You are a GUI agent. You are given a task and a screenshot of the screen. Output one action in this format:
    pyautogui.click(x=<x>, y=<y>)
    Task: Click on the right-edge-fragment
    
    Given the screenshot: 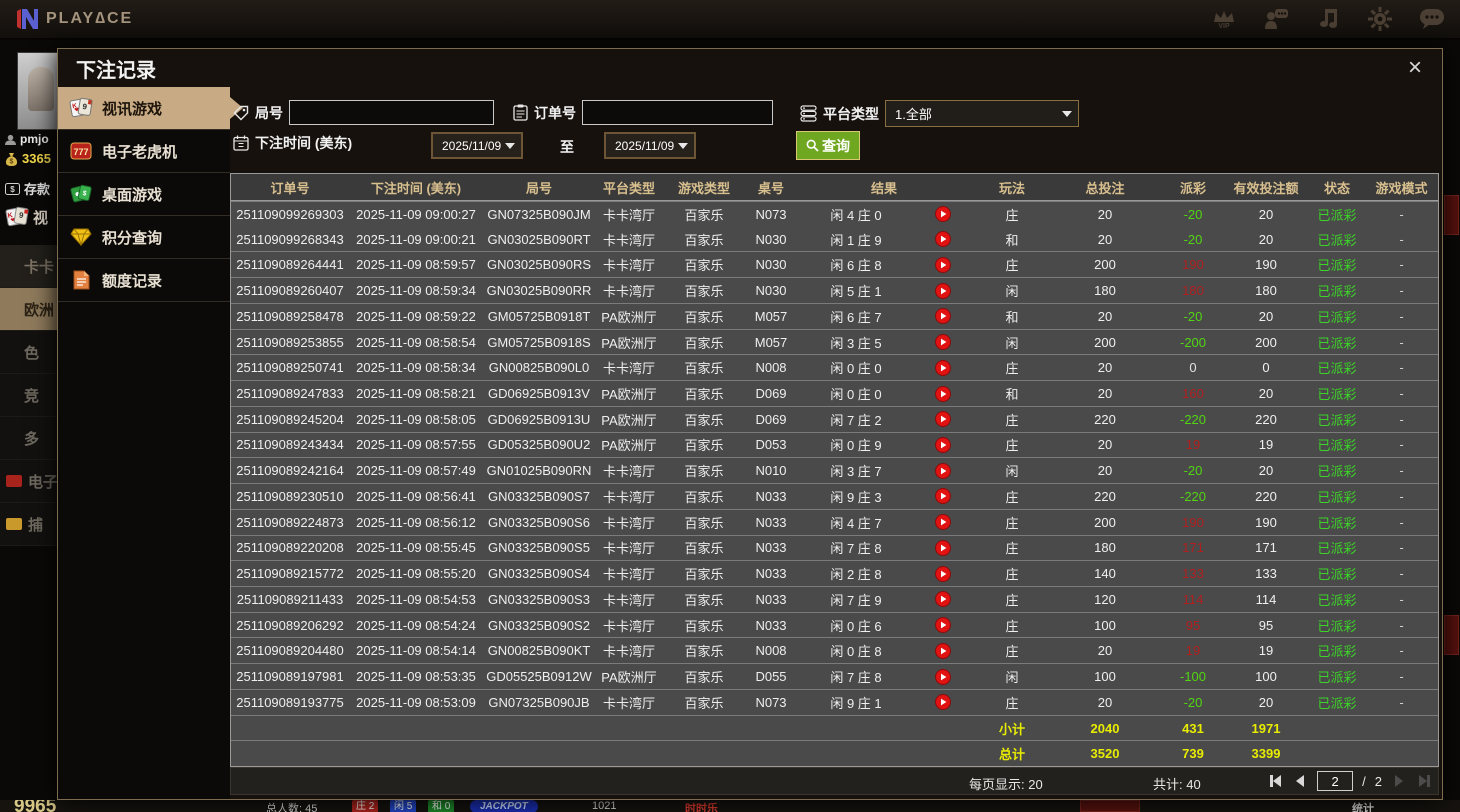 What is the action you would take?
    pyautogui.click(x=1451, y=635)
    